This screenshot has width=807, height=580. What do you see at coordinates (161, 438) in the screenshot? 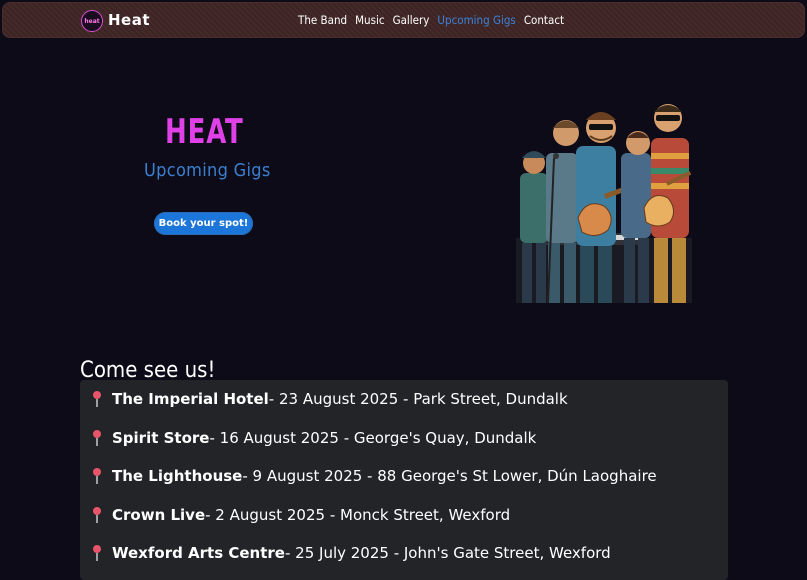
I see `gig-venue: Spirit Store` at bounding box center [161, 438].